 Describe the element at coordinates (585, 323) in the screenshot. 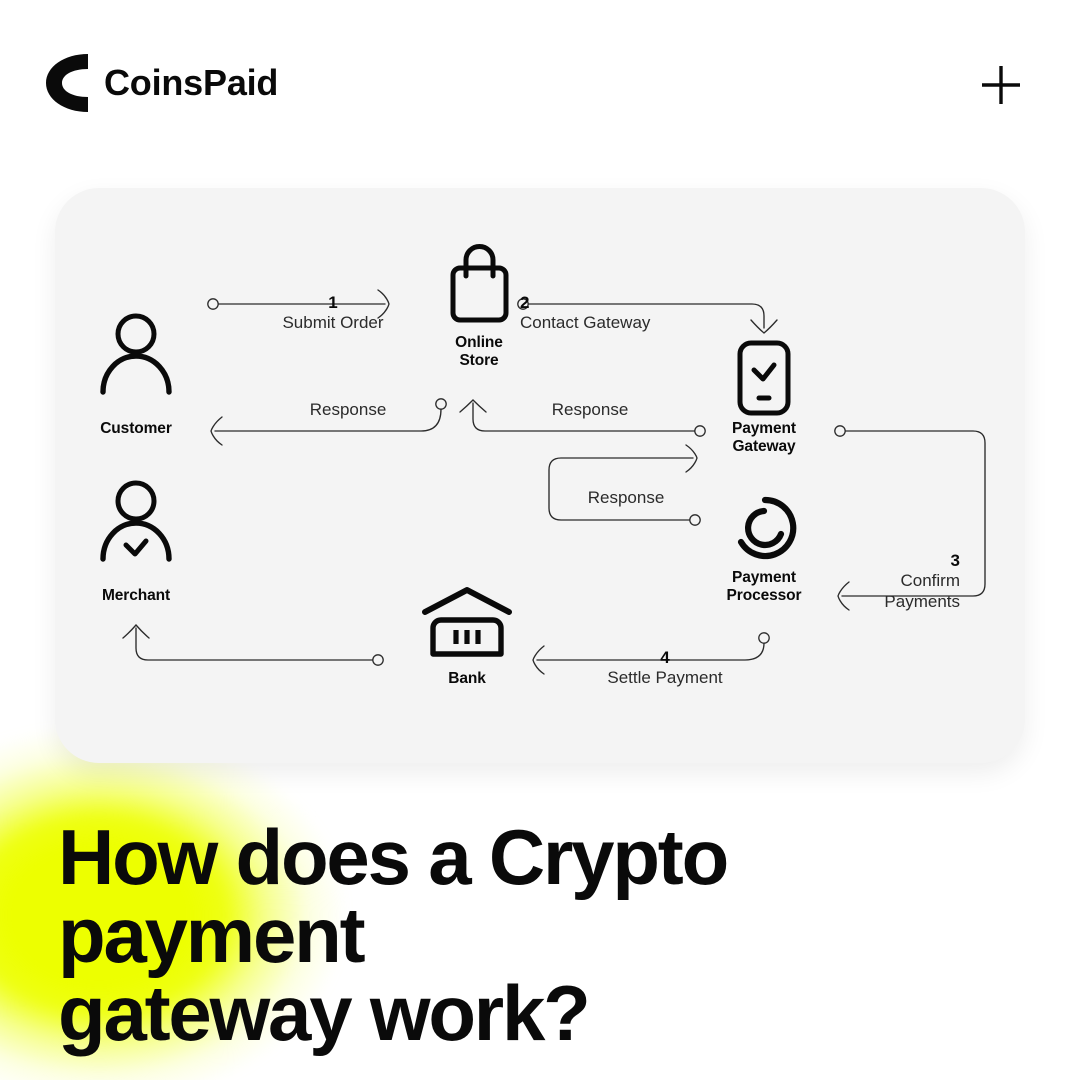

I see `flow-text-step-2: Contact Gateway` at that location.